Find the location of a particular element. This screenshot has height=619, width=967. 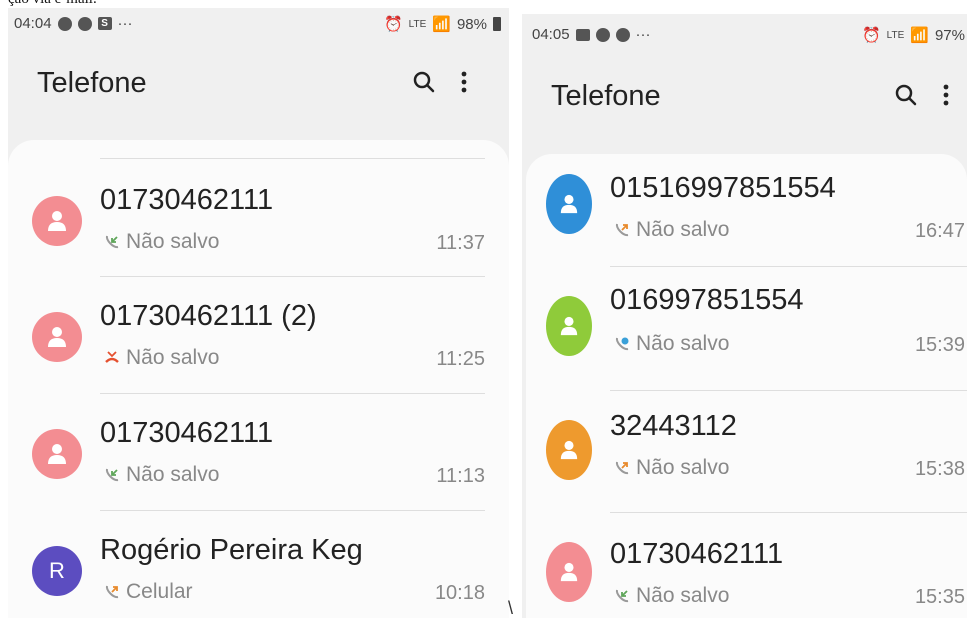

call-name: Rogério Pereira Keg is located at coordinates (231, 550).